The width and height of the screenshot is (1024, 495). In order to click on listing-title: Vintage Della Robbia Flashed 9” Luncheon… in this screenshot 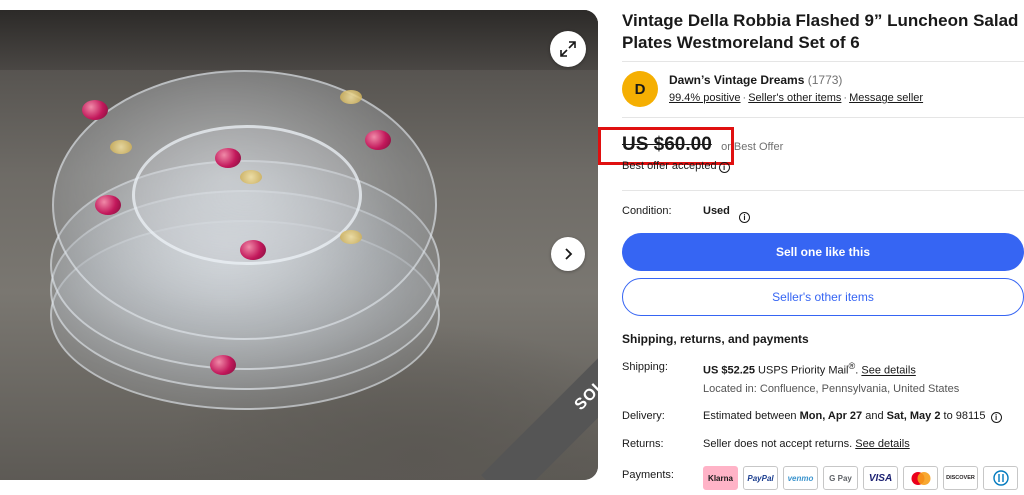, I will do `click(820, 31)`.